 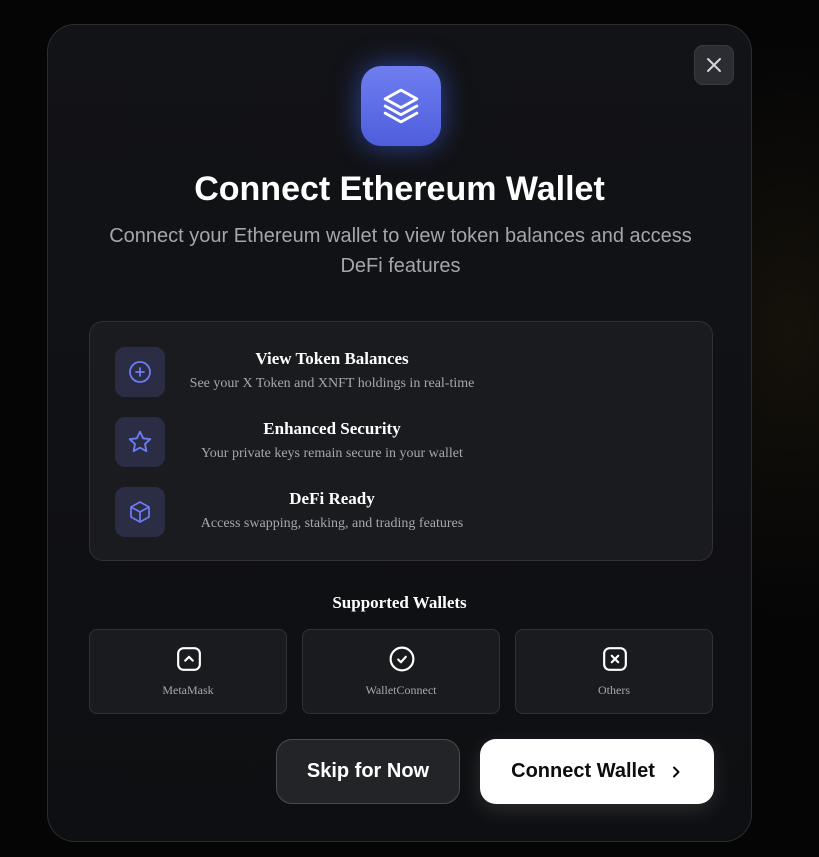 What do you see at coordinates (399, 602) in the screenshot?
I see `supported-wallets-heading: Supported Wallets` at bounding box center [399, 602].